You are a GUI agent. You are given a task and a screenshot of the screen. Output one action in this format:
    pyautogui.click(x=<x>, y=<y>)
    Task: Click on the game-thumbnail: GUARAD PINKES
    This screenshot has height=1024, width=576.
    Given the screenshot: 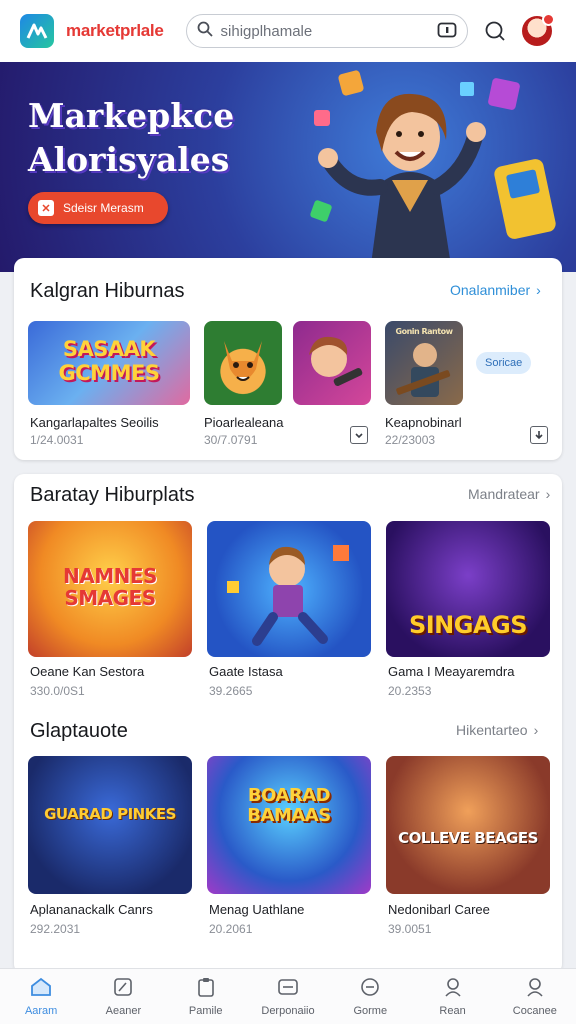 What is the action you would take?
    pyautogui.click(x=110, y=825)
    